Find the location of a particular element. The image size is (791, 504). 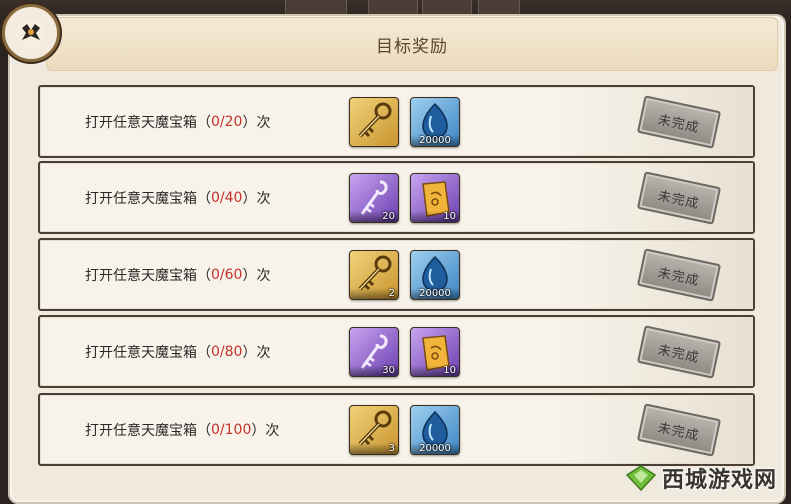

task-label: 打开任意天魔宝箱（ 0/60 ）次 is located at coordinates (178, 275).